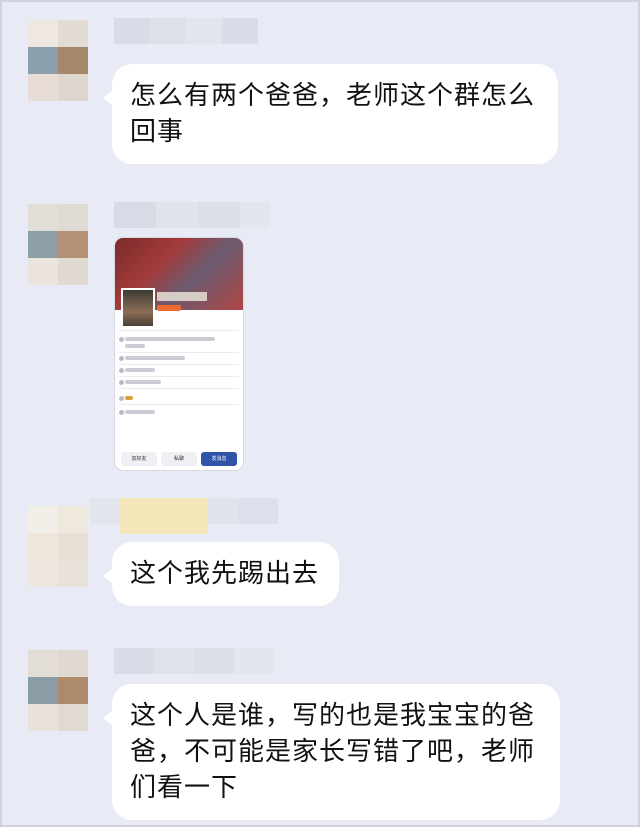 The width and height of the screenshot is (640, 827). I want to click on message-bubble: 这个我先踢出去, so click(221, 574).